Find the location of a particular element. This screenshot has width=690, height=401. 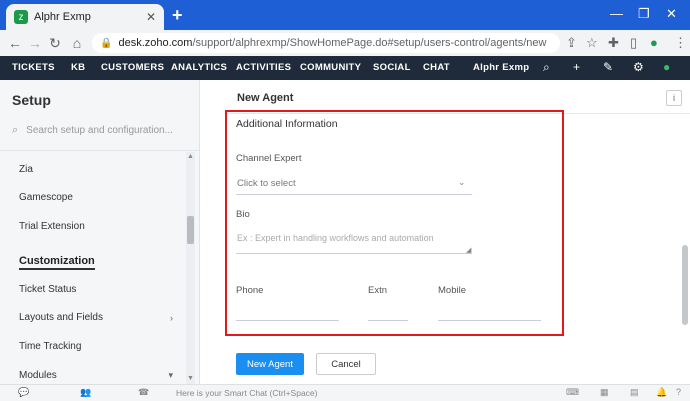

lock-icon: 🔒 is located at coordinates (106, 43).